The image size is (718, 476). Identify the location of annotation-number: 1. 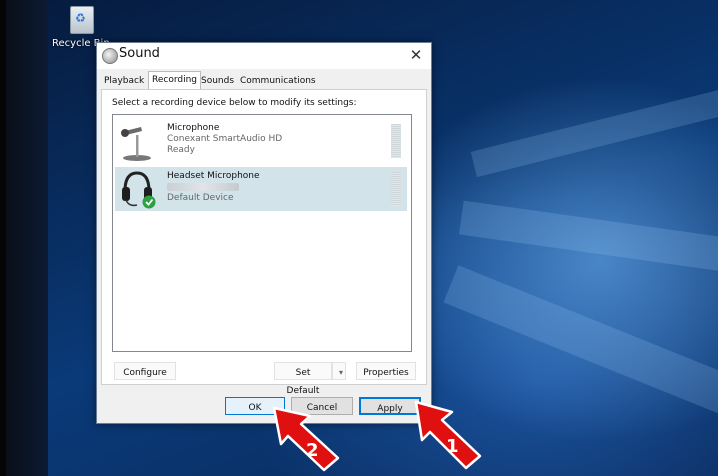
(452, 446).